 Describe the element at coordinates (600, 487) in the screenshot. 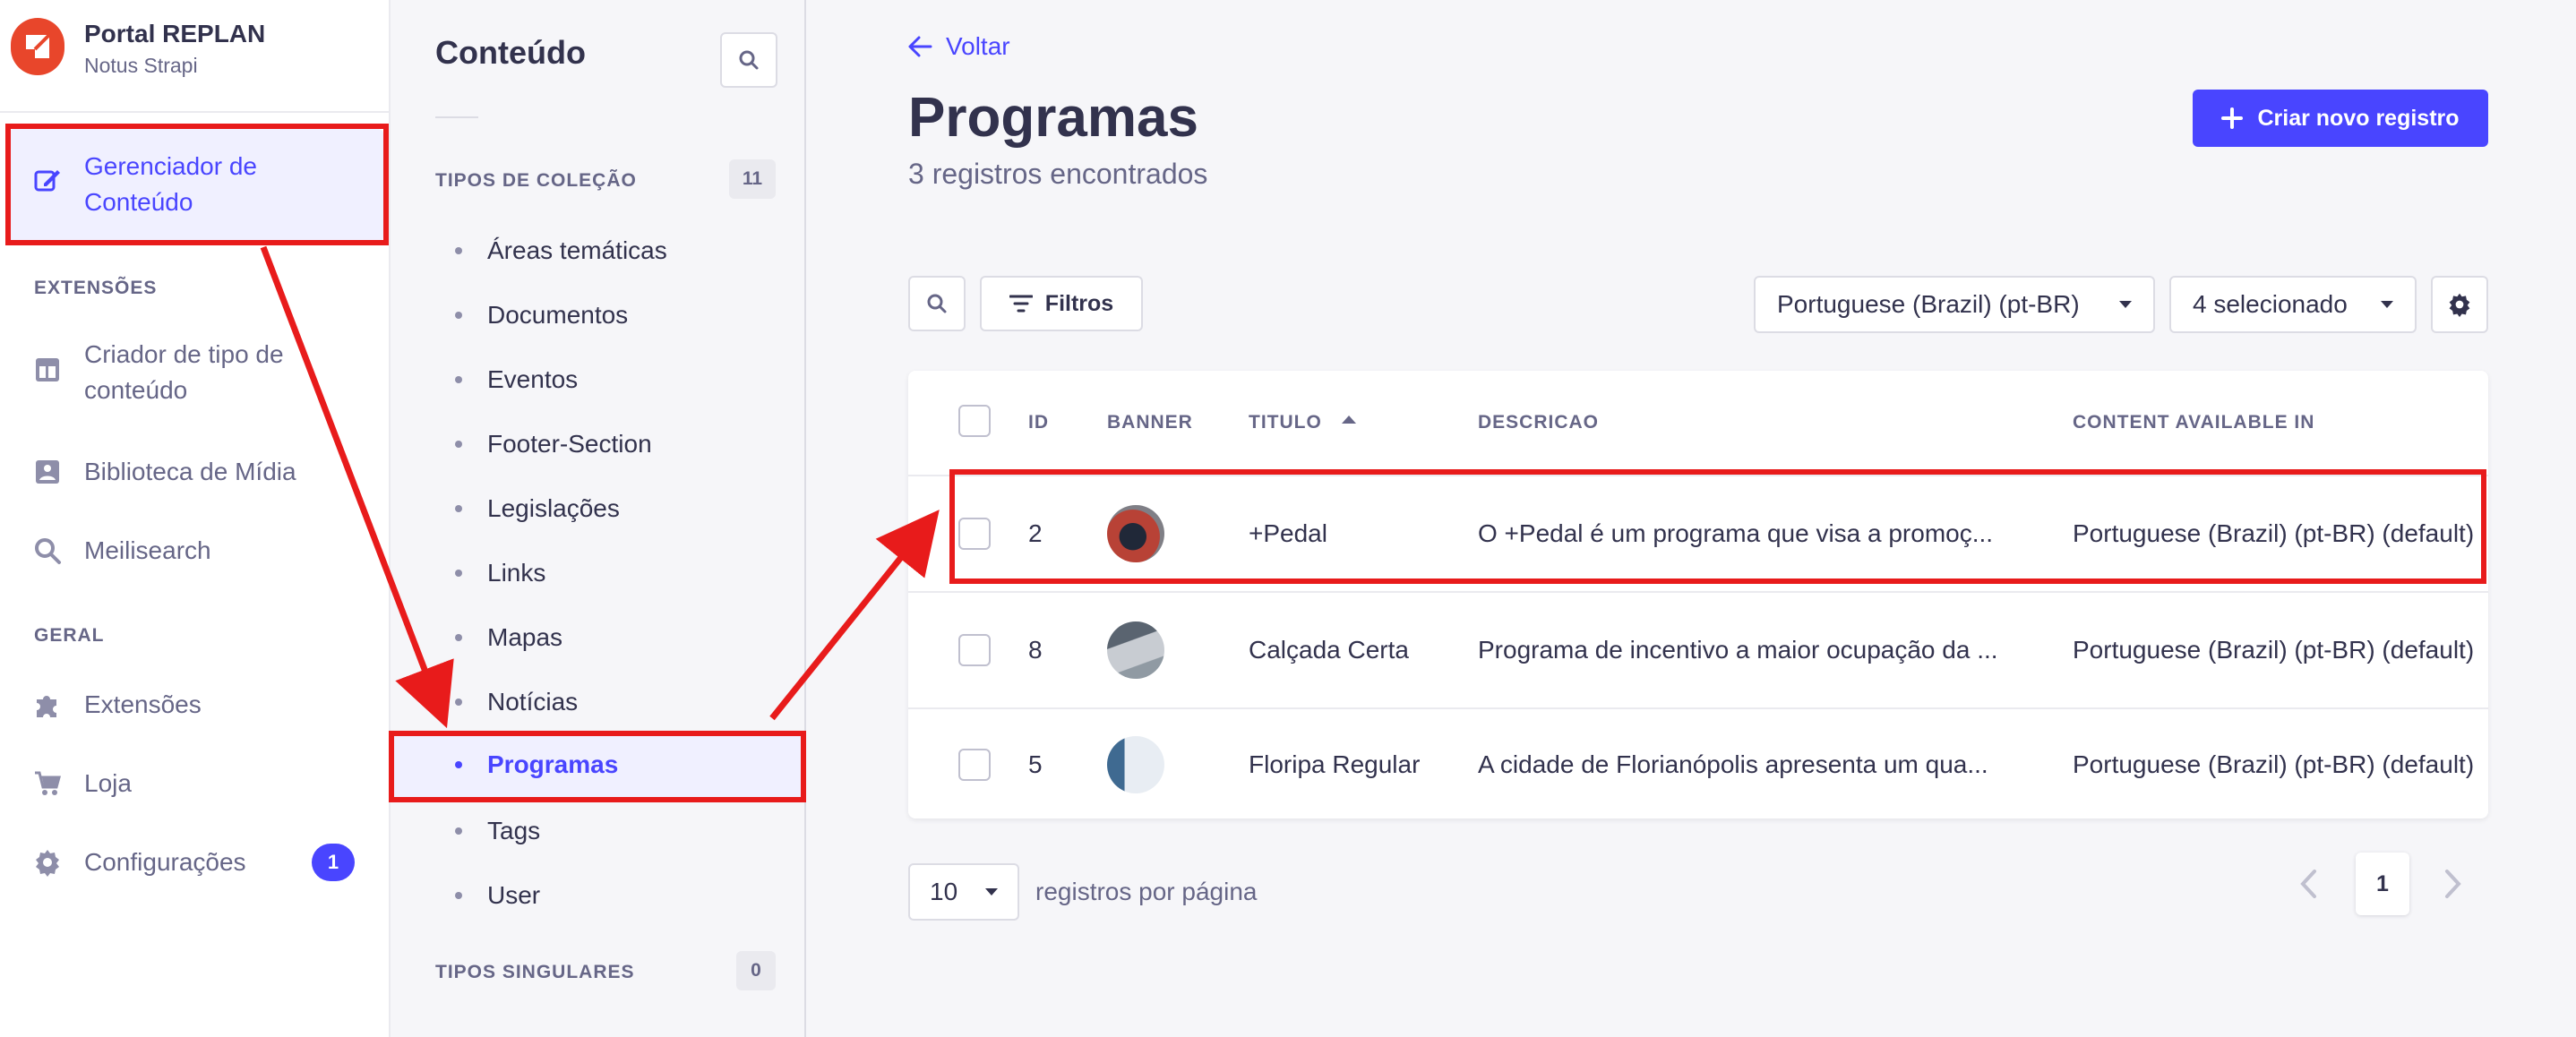

I see `annotation-arrows` at that location.